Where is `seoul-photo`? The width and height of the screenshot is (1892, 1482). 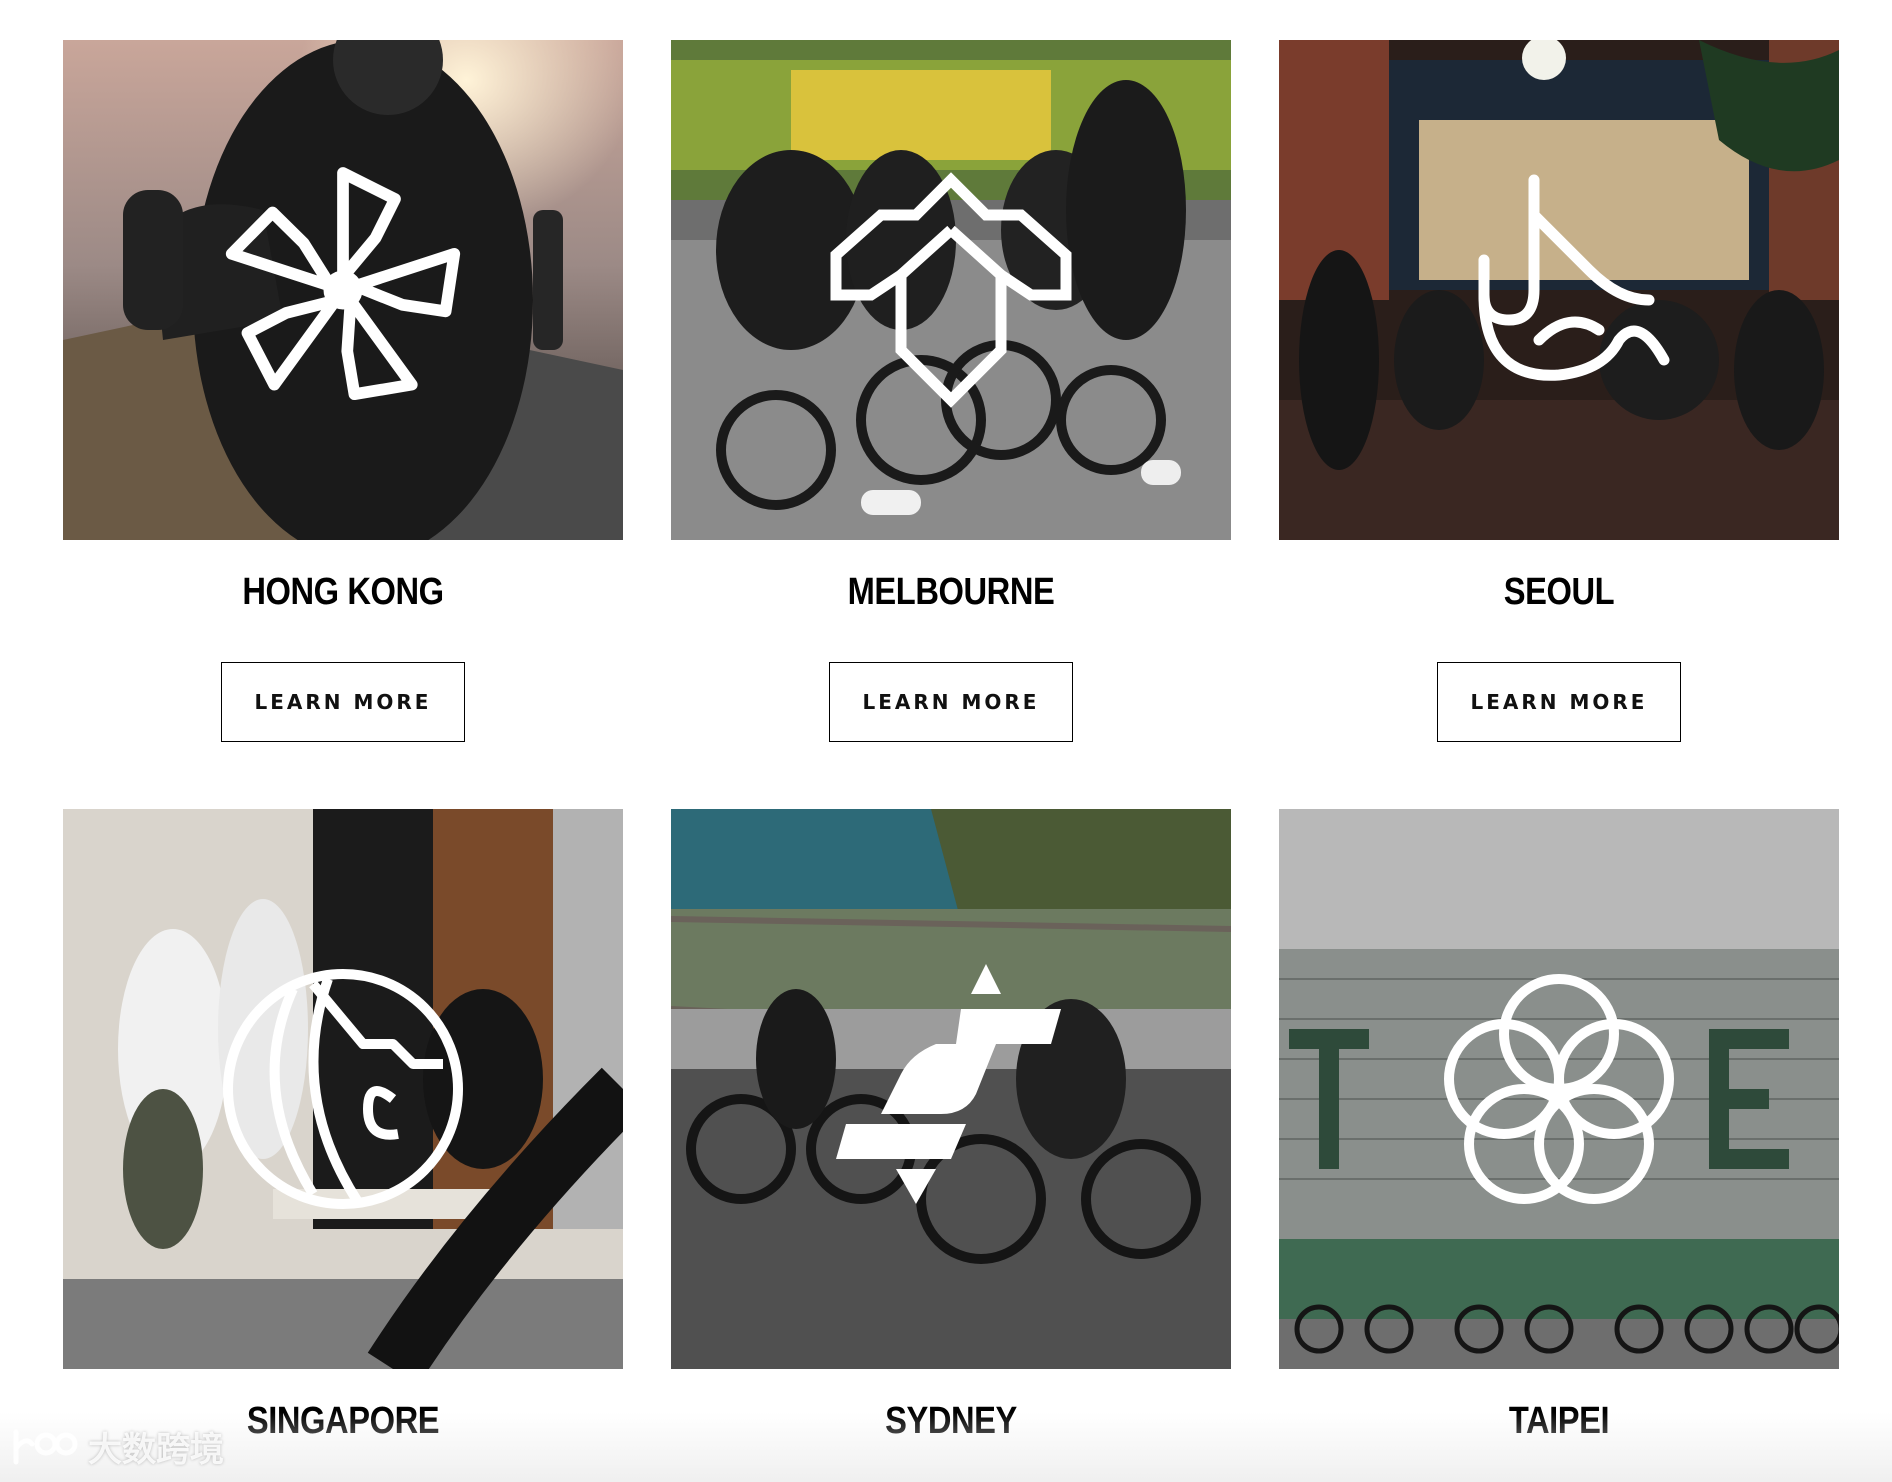 seoul-photo is located at coordinates (1559, 290).